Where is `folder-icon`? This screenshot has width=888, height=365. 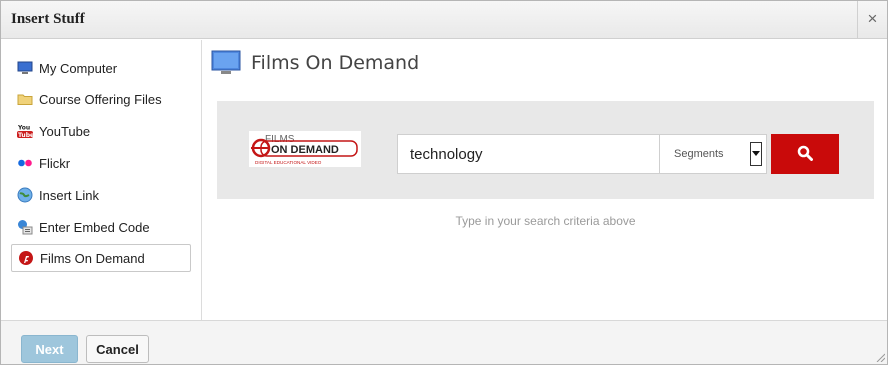
folder-icon is located at coordinates (25, 99).